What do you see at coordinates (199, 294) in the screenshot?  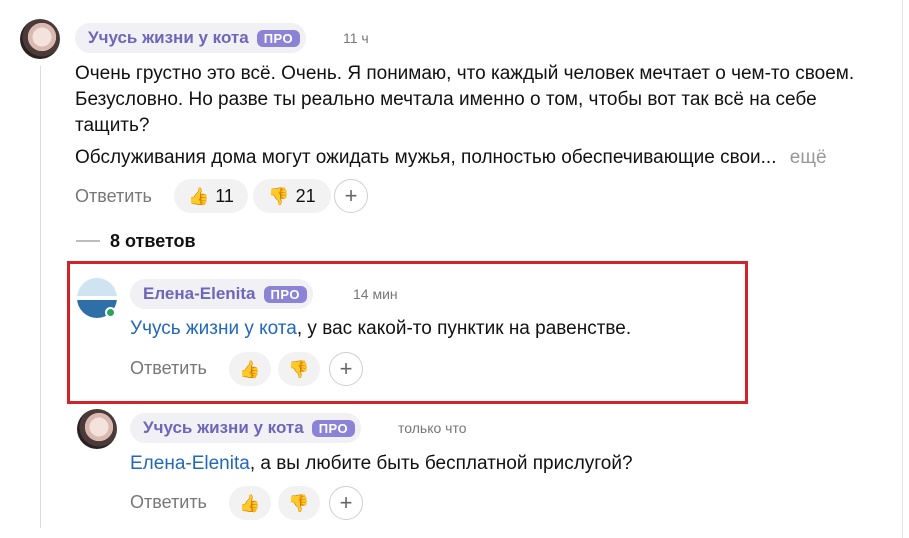 I see `author-name: Елена-Elenita` at bounding box center [199, 294].